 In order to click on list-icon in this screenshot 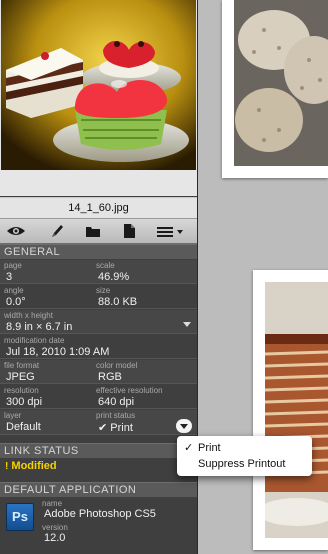, I will do `click(170, 231)`.